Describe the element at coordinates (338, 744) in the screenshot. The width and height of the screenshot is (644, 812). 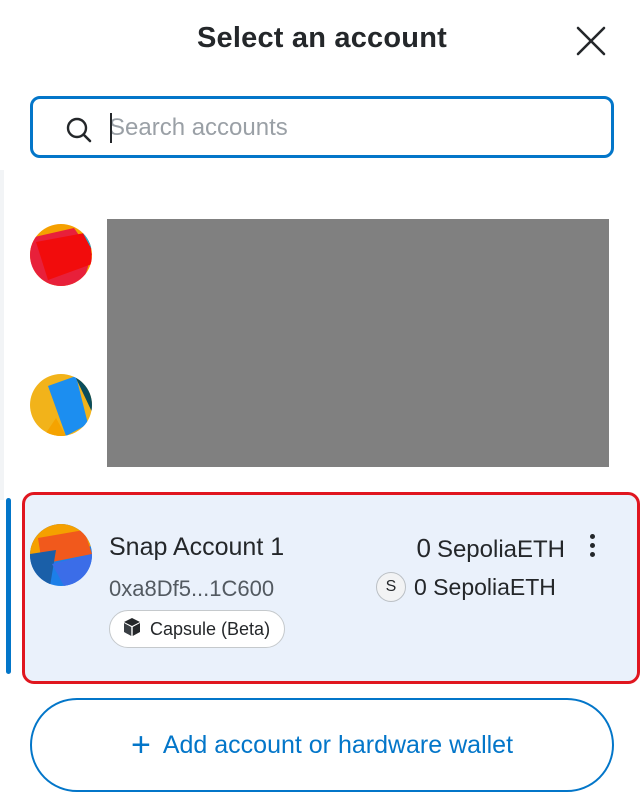
I see `add-account-label: Add account or hardware wallet` at that location.